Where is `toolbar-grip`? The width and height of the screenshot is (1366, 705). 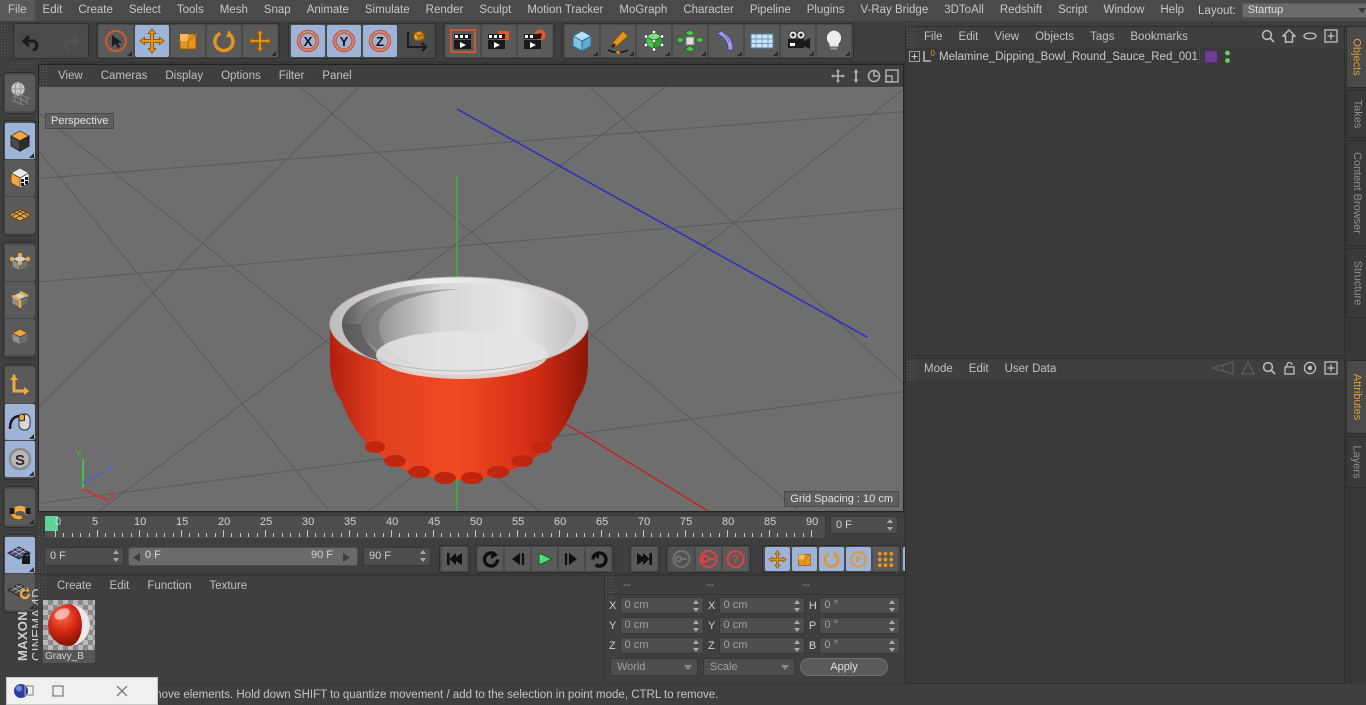
toolbar-grip is located at coordinates (5, 41).